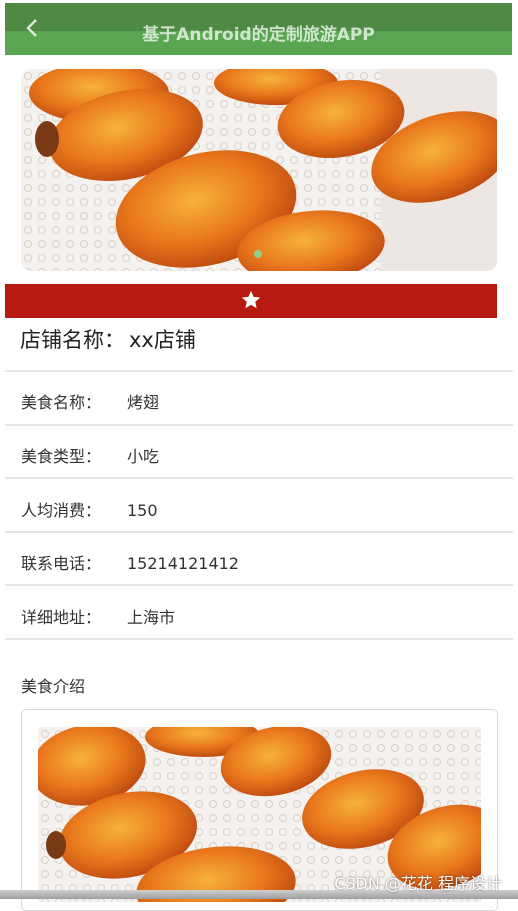 The width and height of the screenshot is (518, 911). I want to click on detail-label: 美食类型：, so click(61, 456).